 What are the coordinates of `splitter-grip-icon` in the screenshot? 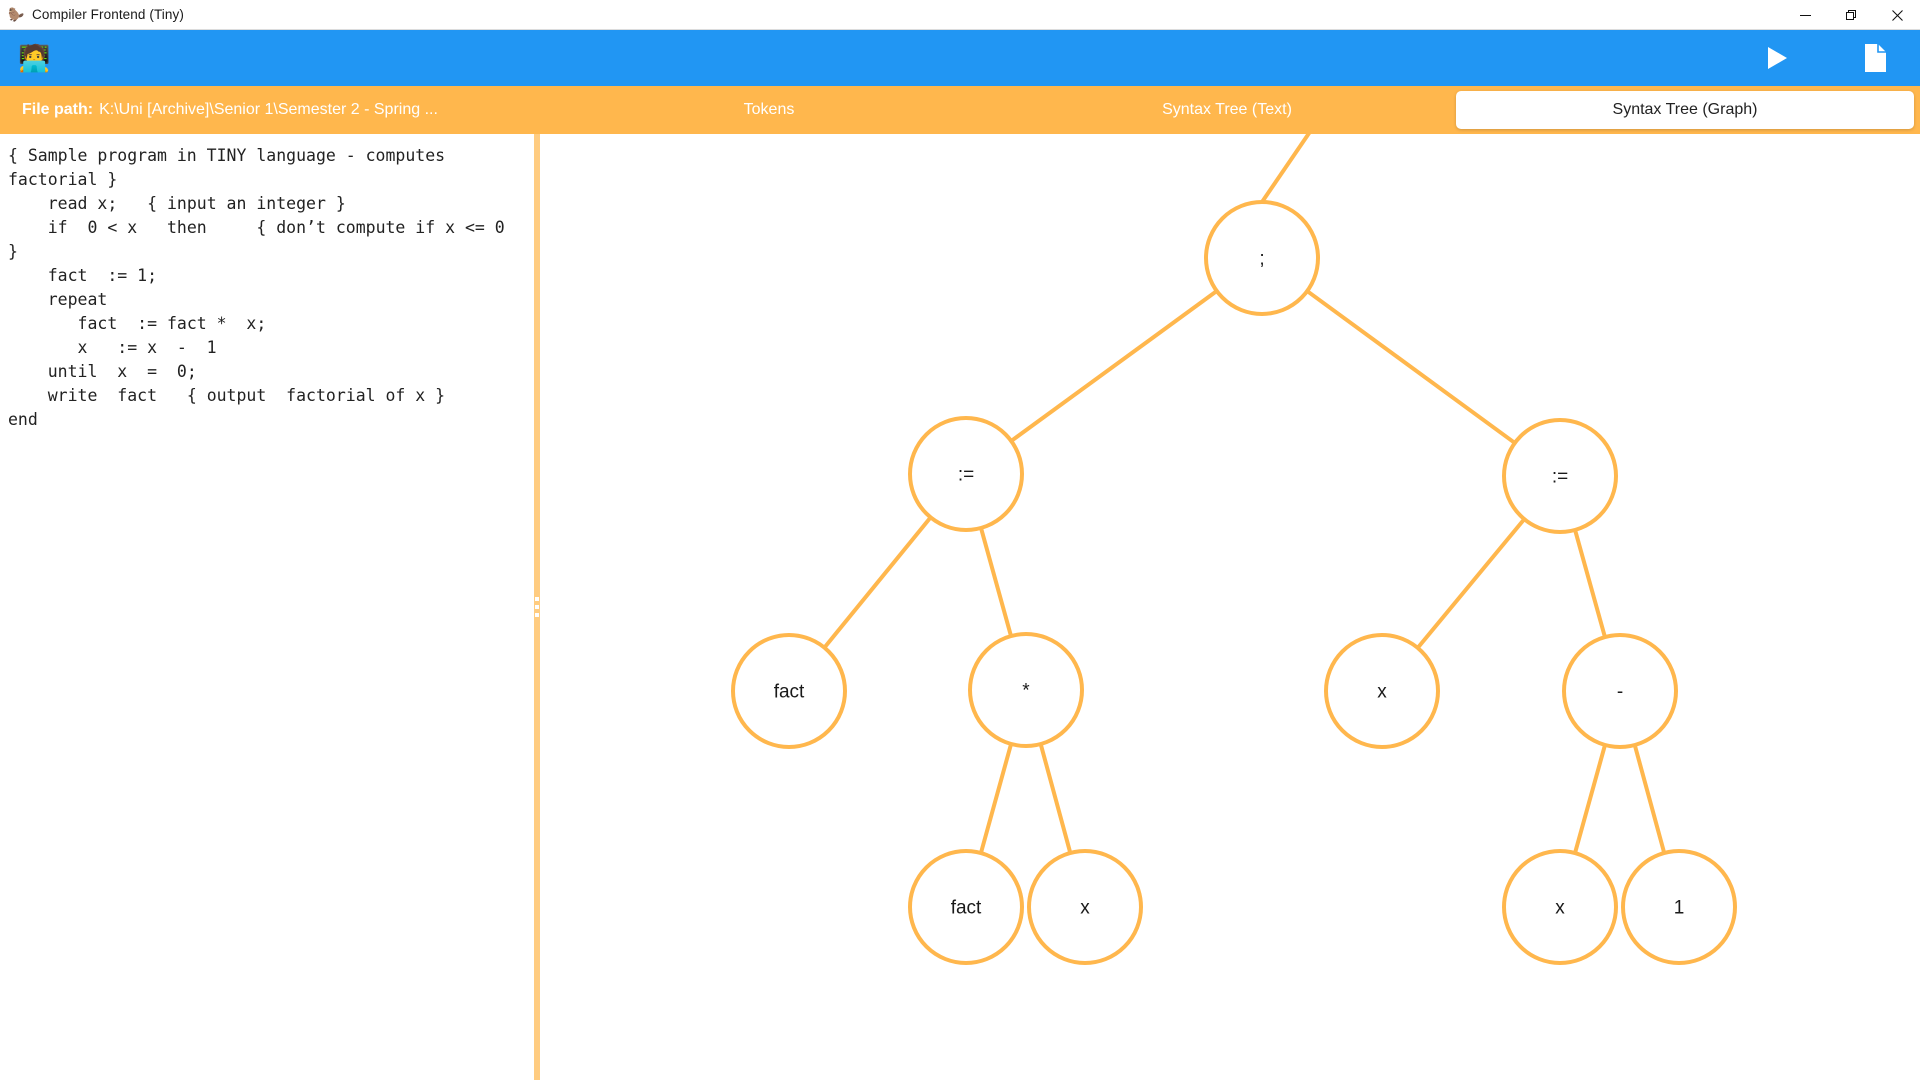 It's located at (537, 607).